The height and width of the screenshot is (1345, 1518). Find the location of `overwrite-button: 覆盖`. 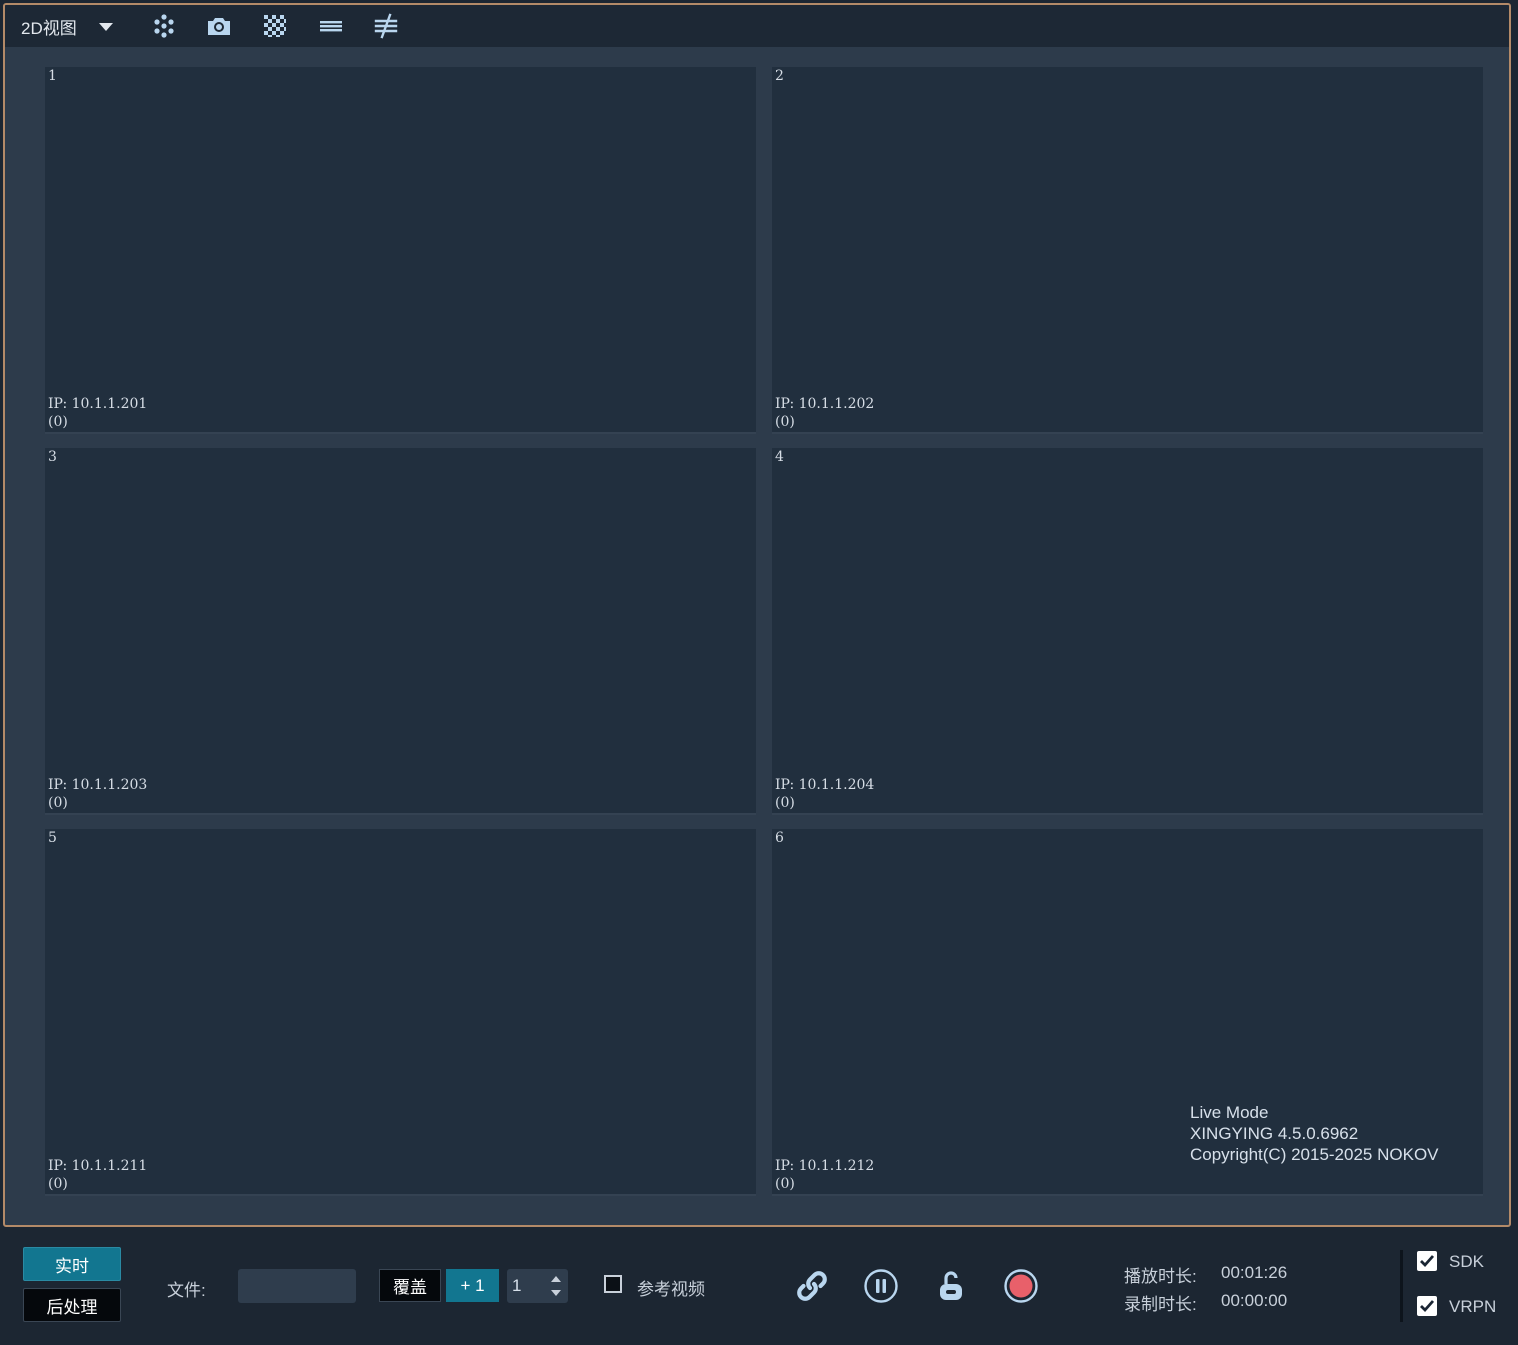

overwrite-button: 覆盖 is located at coordinates (410, 1285).